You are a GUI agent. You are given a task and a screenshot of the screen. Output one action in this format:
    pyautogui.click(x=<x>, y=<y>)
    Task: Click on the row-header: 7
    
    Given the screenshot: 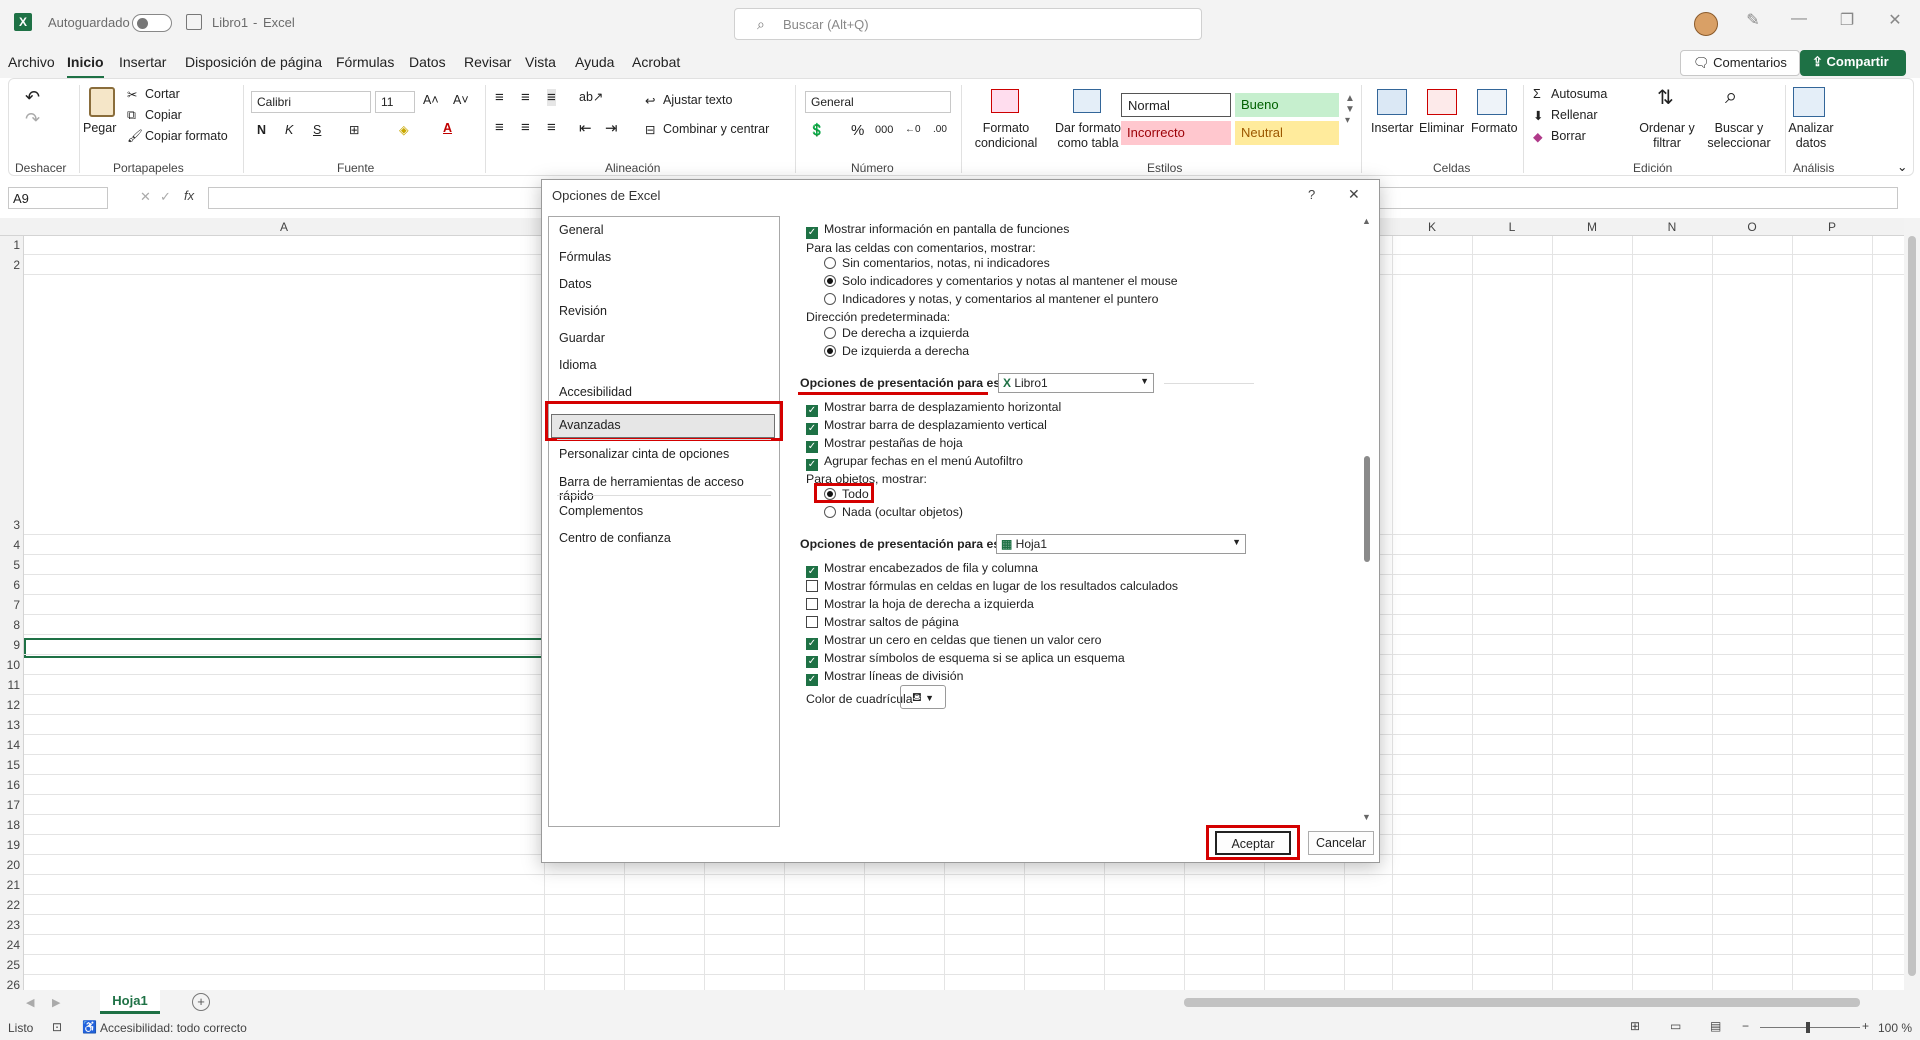 What is the action you would take?
    pyautogui.click(x=10, y=605)
    